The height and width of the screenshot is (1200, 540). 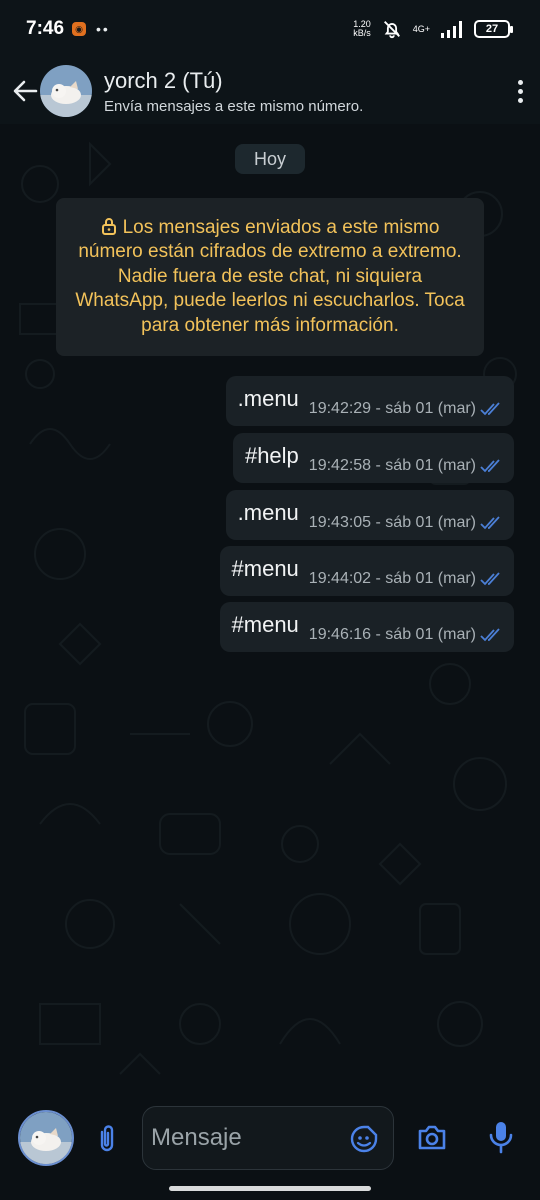 I want to click on message-input, so click(x=246, y=1138).